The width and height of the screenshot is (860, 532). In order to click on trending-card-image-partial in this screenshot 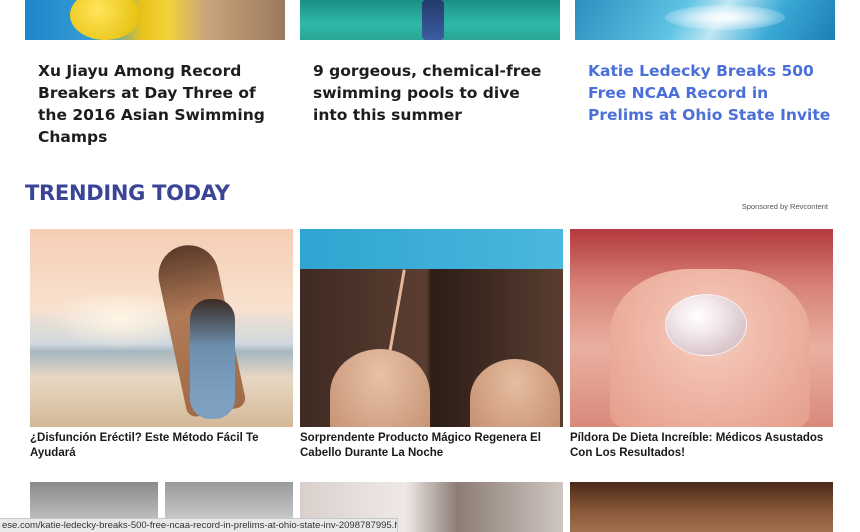, I will do `click(701, 507)`.